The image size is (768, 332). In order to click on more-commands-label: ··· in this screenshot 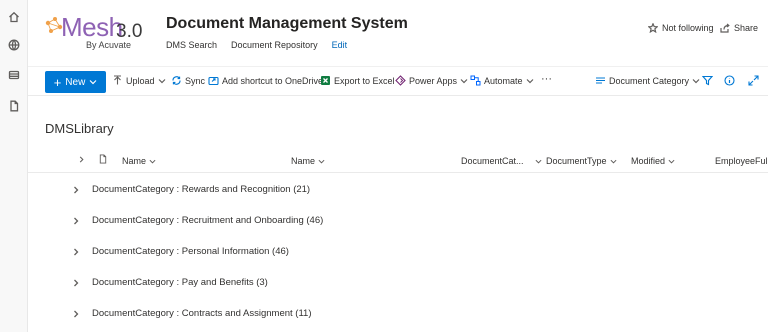, I will do `click(546, 79)`.